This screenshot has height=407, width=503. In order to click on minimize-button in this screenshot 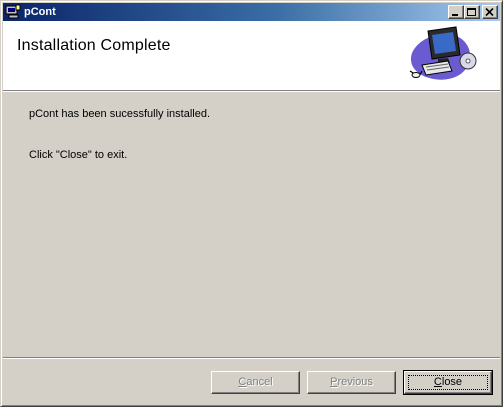, I will do `click(456, 12)`.